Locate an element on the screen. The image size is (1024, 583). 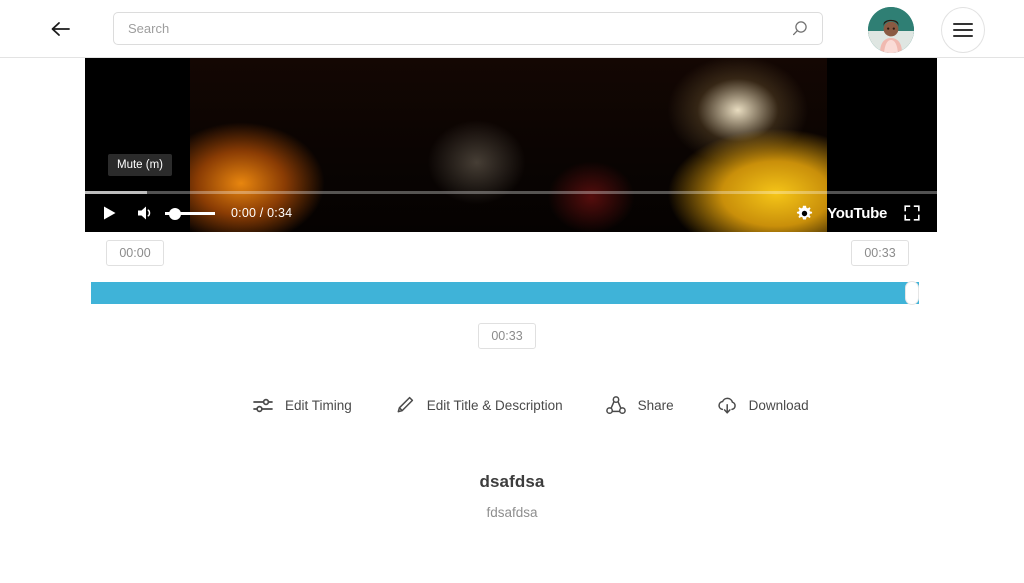
arrow-left-icon is located at coordinates (60, 29).